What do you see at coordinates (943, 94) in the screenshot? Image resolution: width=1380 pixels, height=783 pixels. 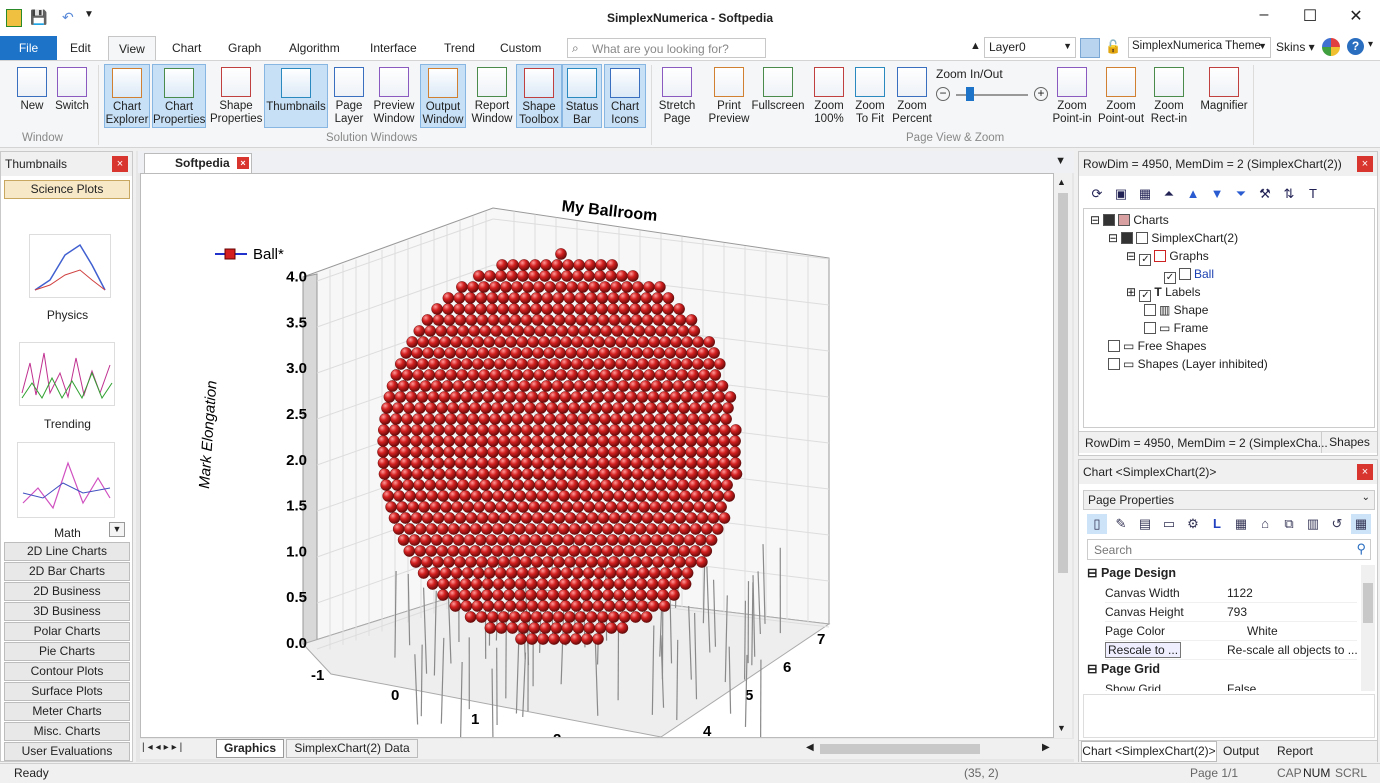 I see `zoom-minus-icon: −` at bounding box center [943, 94].